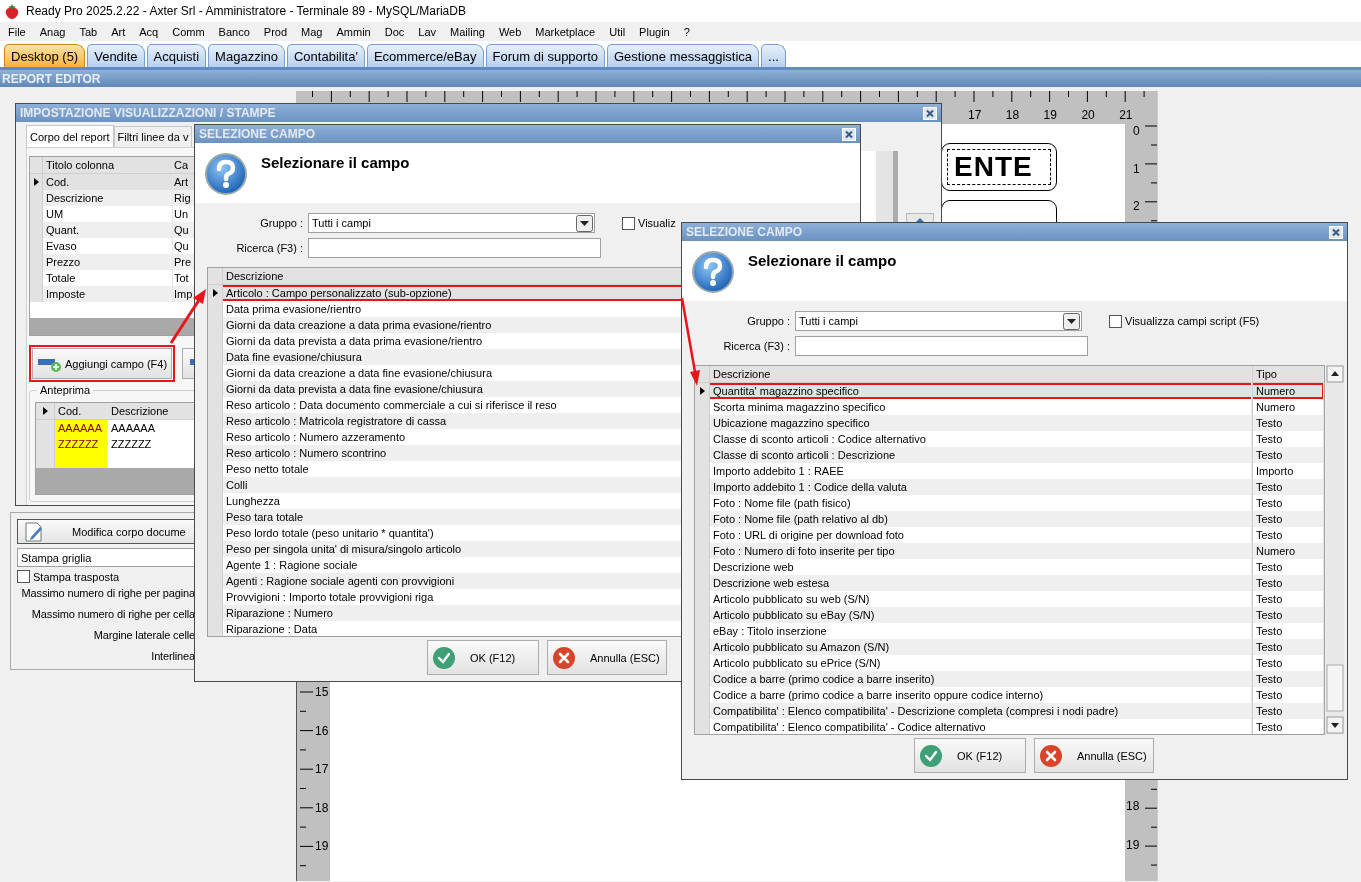 This screenshot has height=882, width=1361. I want to click on table-cell: Importo addebito 1 : Codice della valuta, so click(981, 487).